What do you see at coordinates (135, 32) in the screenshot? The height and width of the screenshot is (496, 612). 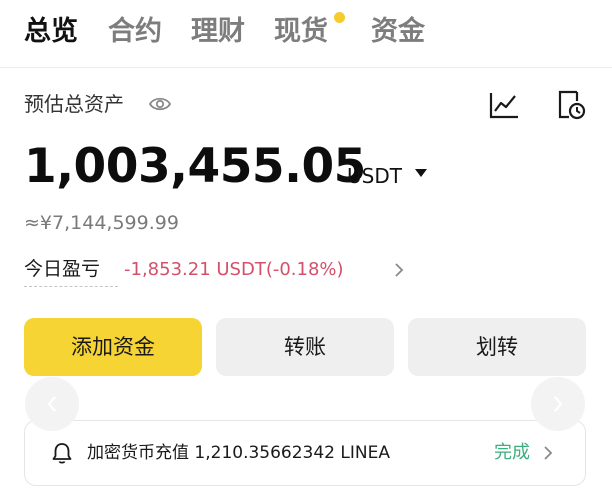 I see `tab-futures: 合约` at bounding box center [135, 32].